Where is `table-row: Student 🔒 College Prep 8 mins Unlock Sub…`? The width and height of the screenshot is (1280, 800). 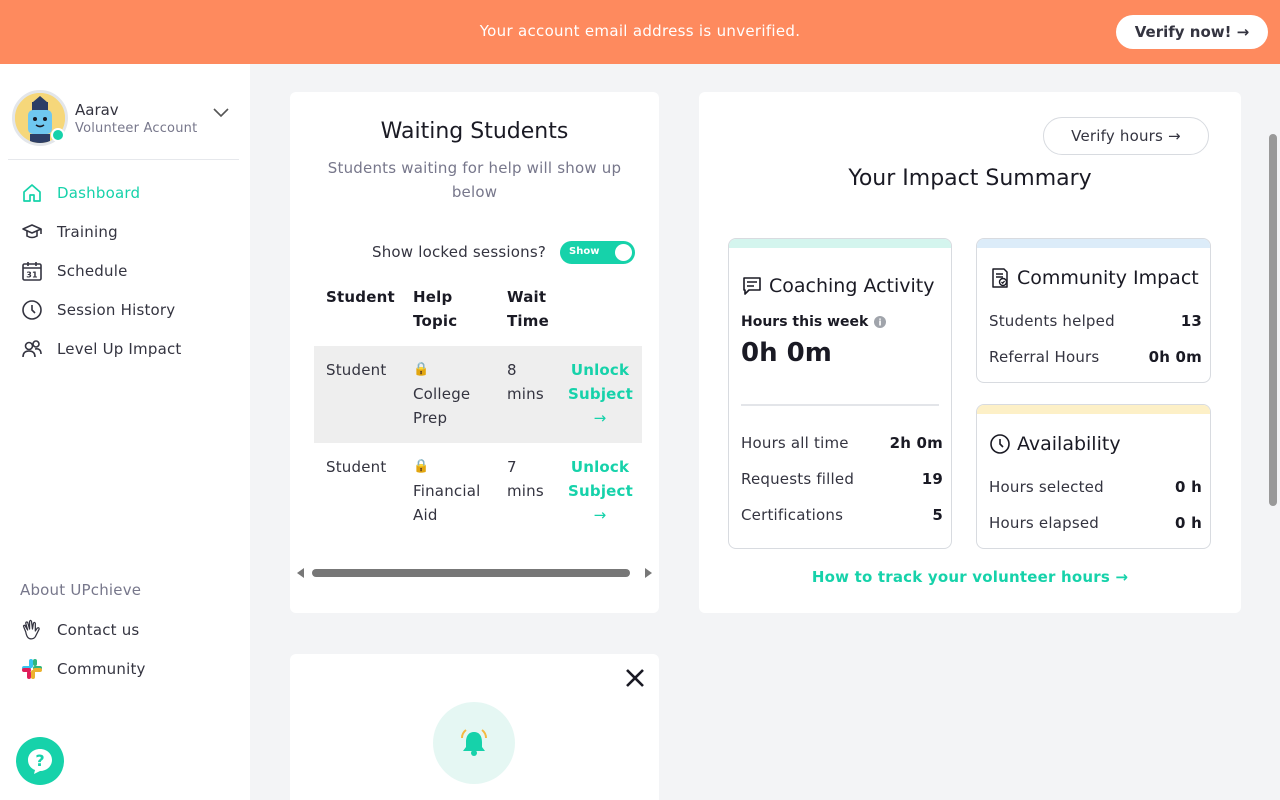 table-row: Student 🔒 College Prep 8 mins Unlock Sub… is located at coordinates (478, 394).